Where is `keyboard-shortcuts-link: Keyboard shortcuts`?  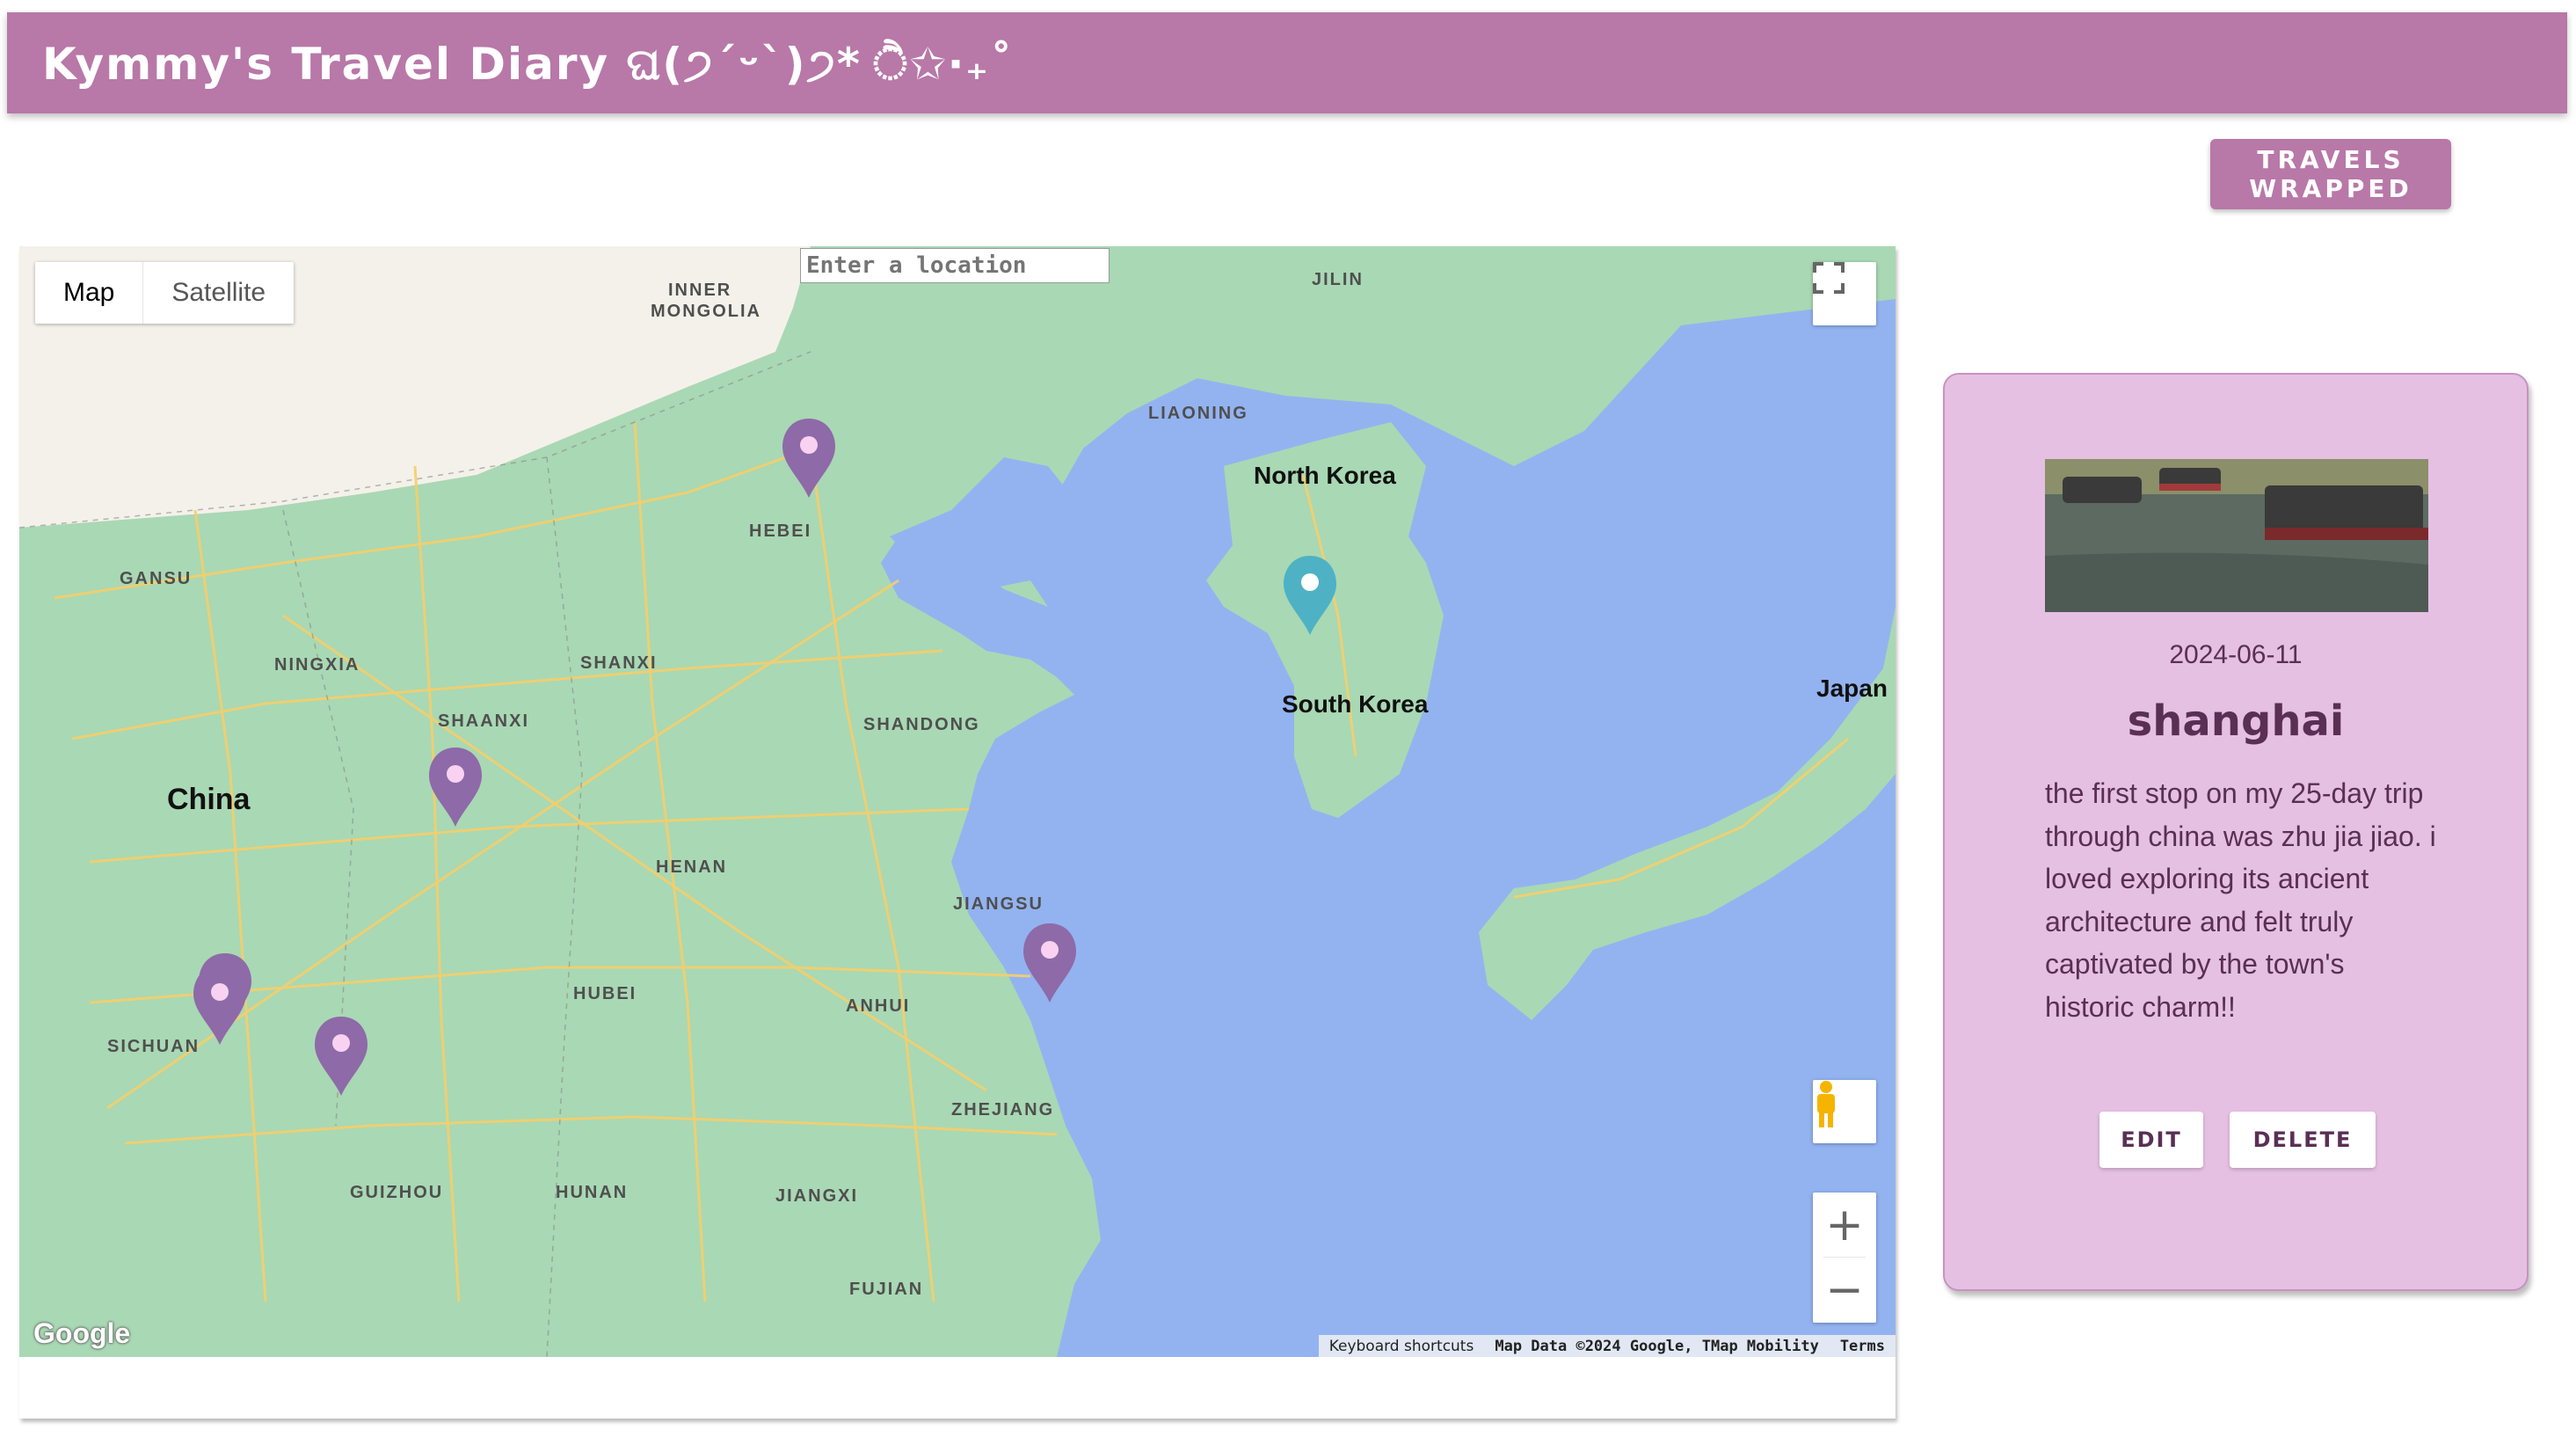
keyboard-shortcuts-link: Keyboard shortcuts is located at coordinates (1402, 1346).